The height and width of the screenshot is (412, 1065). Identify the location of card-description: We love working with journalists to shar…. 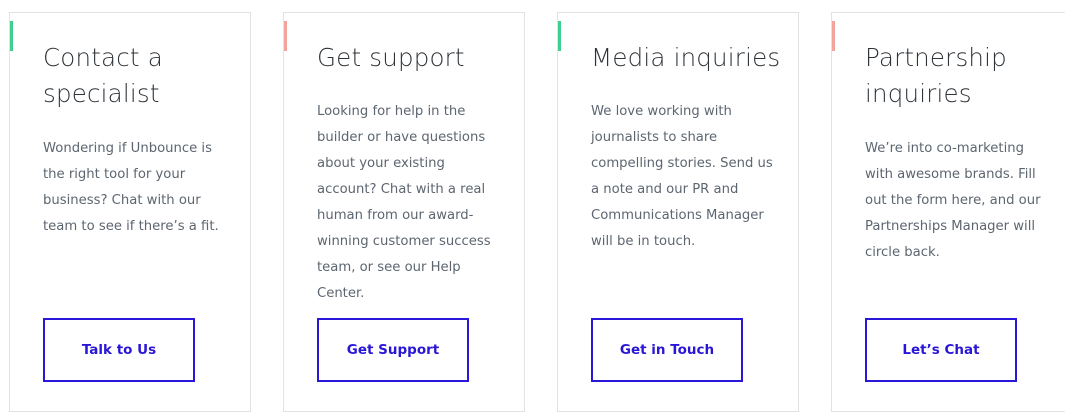
(682, 176).